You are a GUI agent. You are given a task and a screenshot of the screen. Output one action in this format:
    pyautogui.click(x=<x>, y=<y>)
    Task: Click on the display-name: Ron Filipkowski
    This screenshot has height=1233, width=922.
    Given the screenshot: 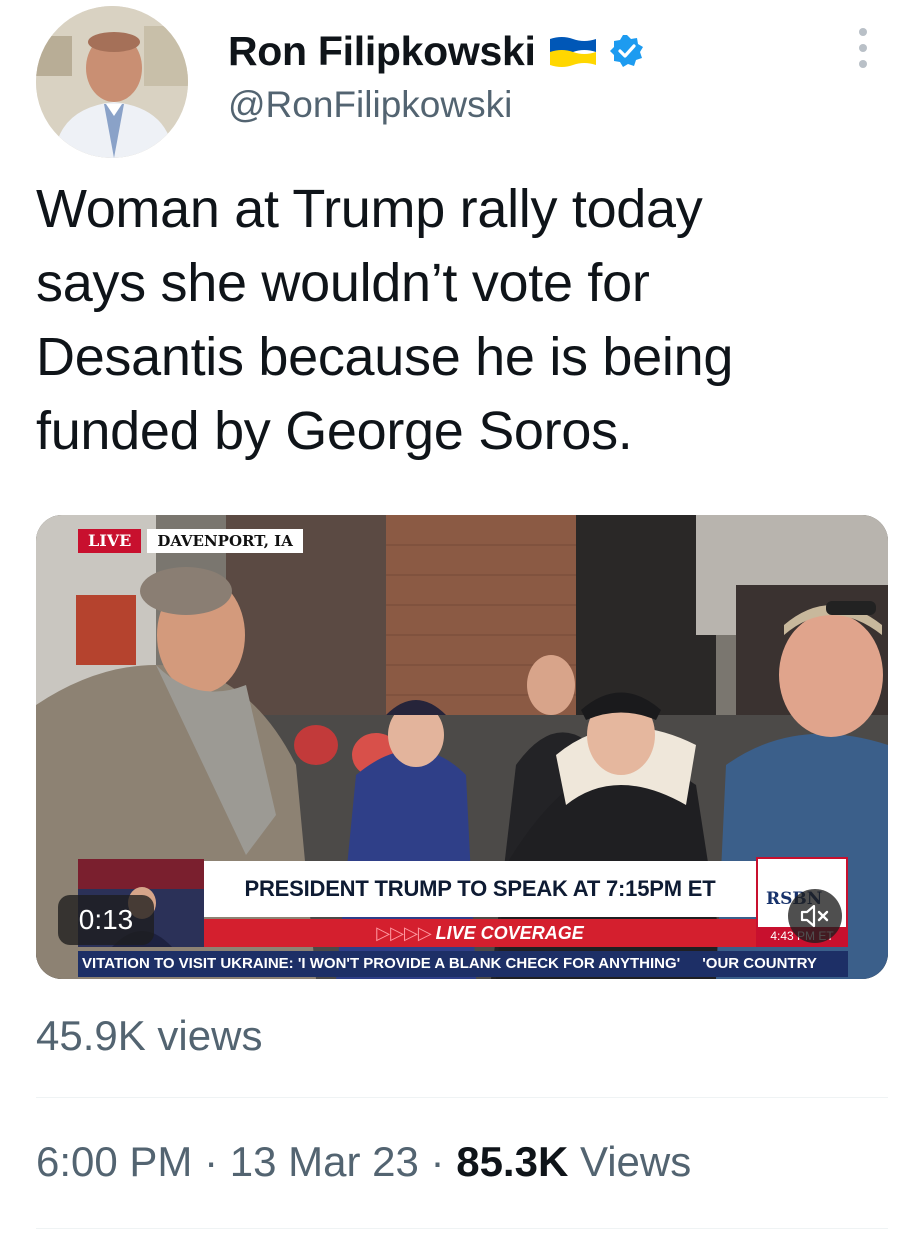 What is the action you would take?
    pyautogui.click(x=382, y=51)
    